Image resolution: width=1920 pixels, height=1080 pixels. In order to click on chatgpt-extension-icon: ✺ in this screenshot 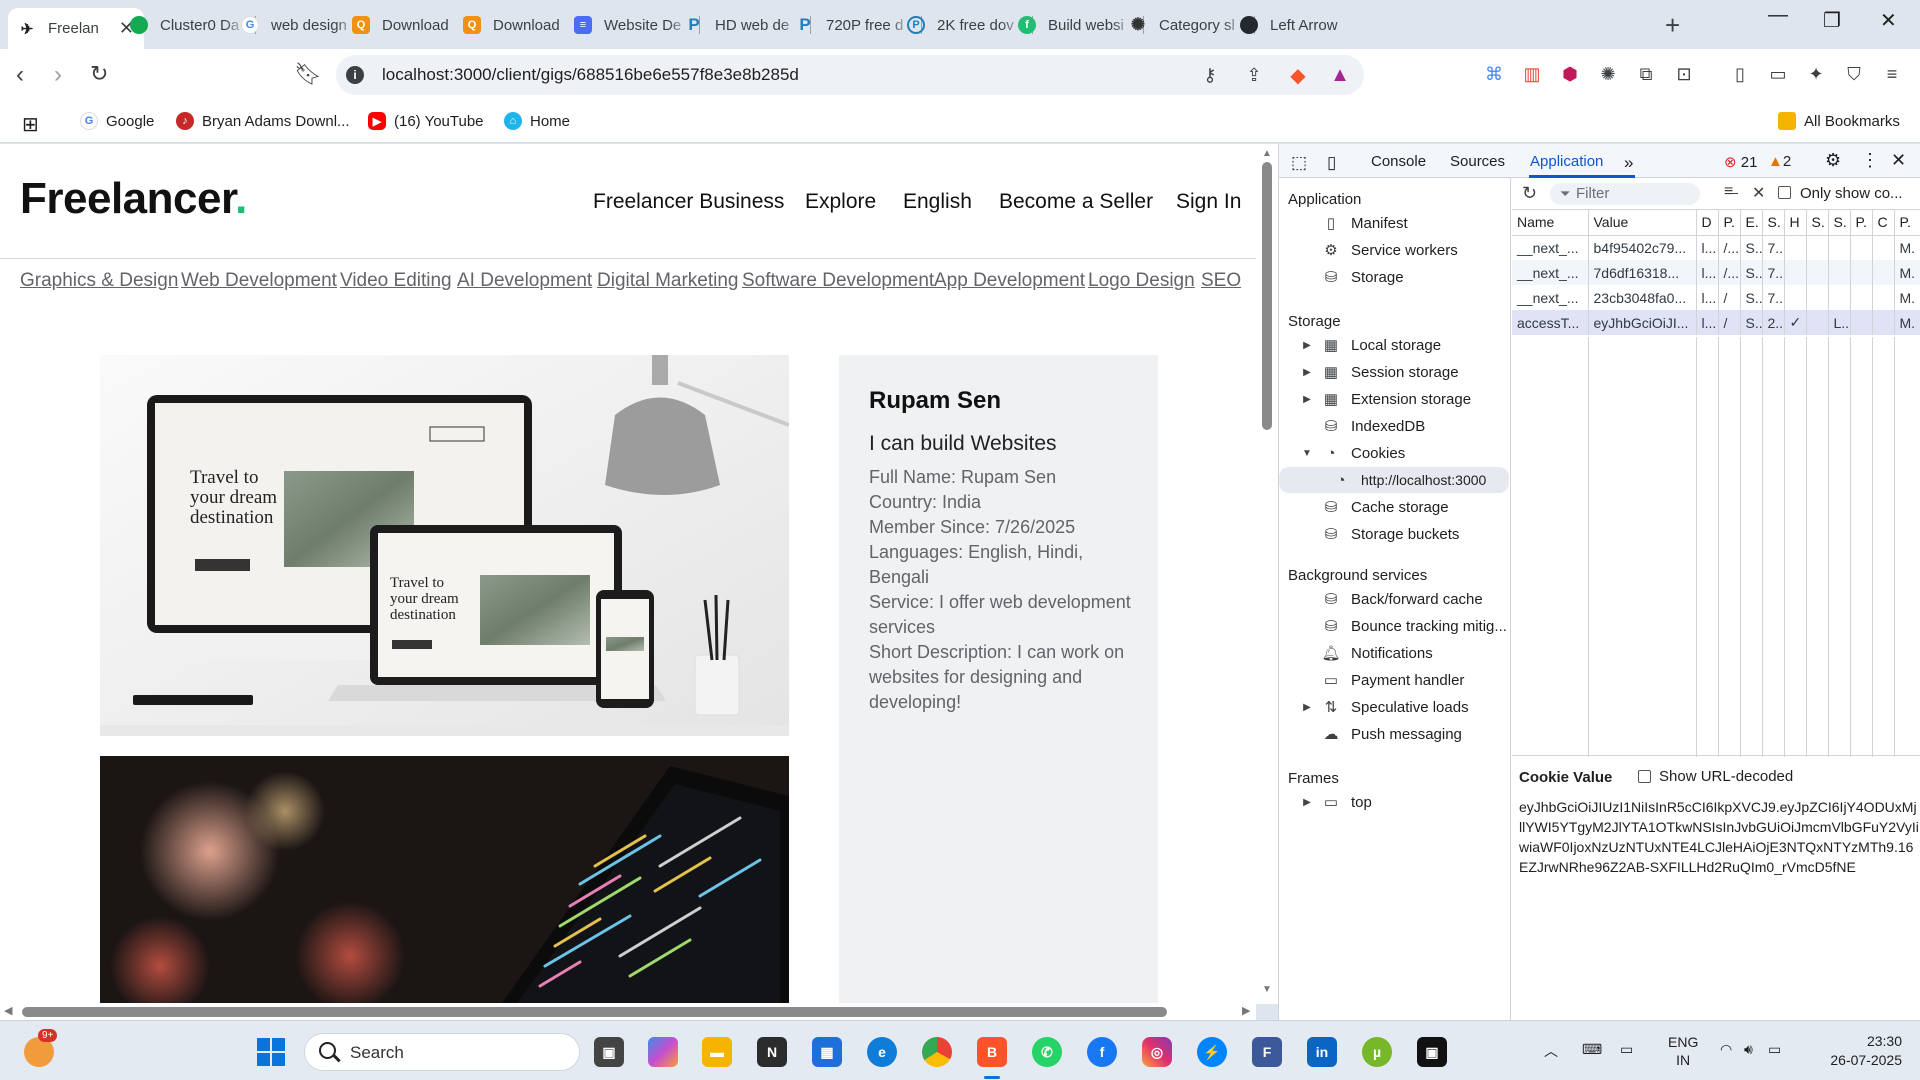, I will do `click(1608, 74)`.